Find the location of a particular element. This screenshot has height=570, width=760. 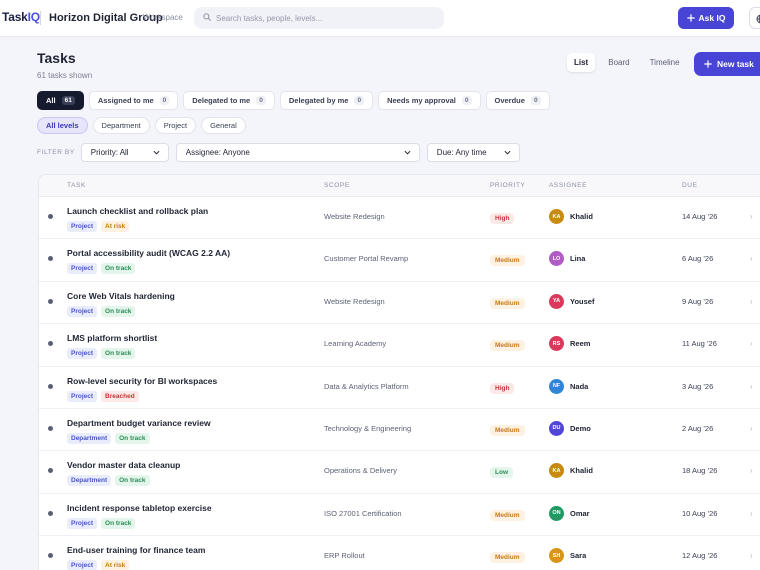

task-scope: ERP Rollout is located at coordinates (344, 555).